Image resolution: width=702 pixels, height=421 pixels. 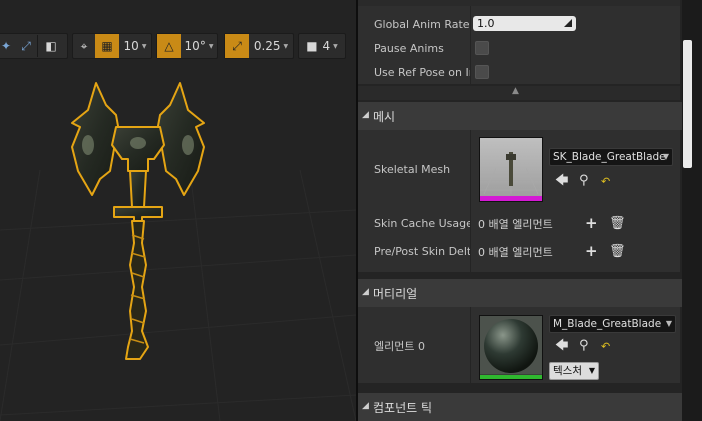 What do you see at coordinates (692, 210) in the screenshot?
I see `details-scrollbar` at bounding box center [692, 210].